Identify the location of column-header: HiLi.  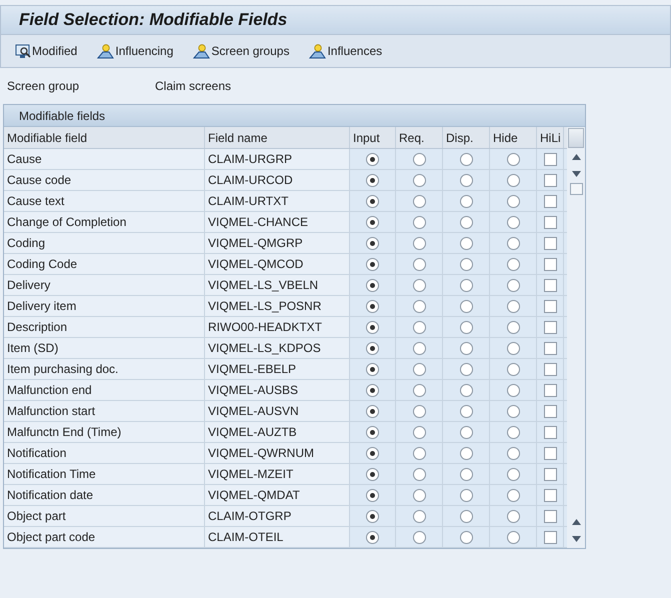
(550, 137).